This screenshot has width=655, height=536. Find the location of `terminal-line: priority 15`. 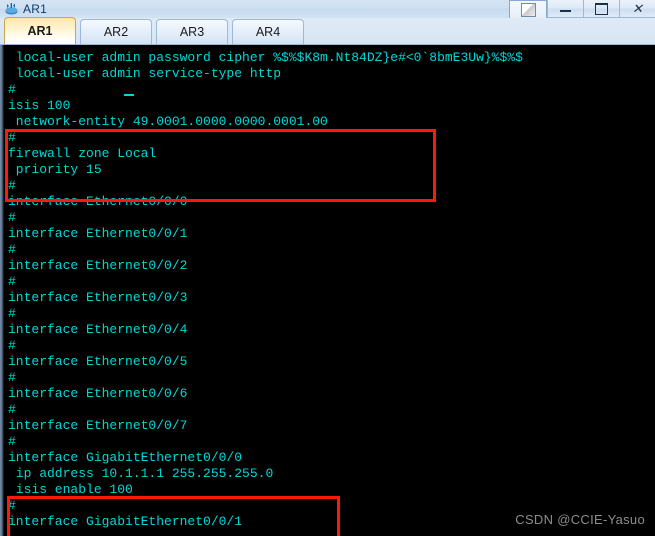

terminal-line: priority 15 is located at coordinates (55, 169).